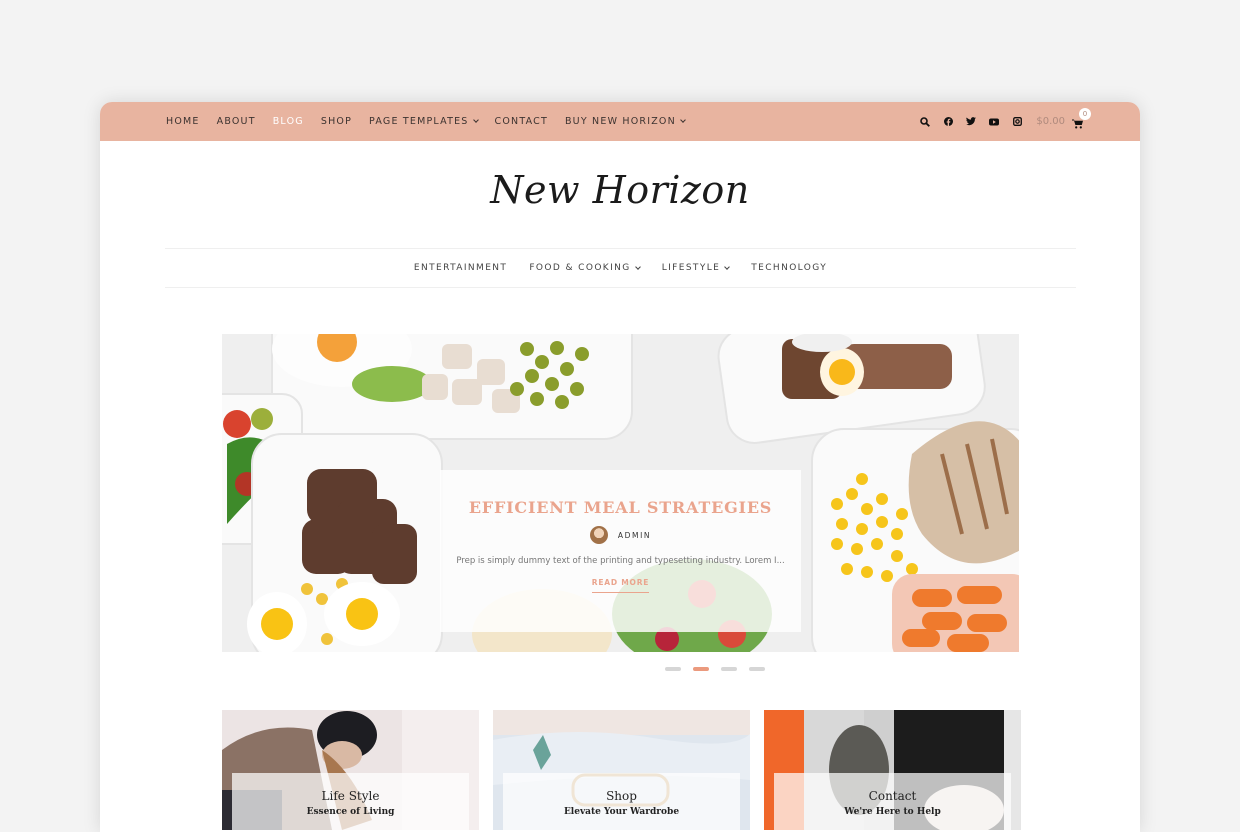 Image resolution: width=1240 pixels, height=832 pixels. Describe the element at coordinates (1077, 123) in the screenshot. I see `cart-icon` at that location.